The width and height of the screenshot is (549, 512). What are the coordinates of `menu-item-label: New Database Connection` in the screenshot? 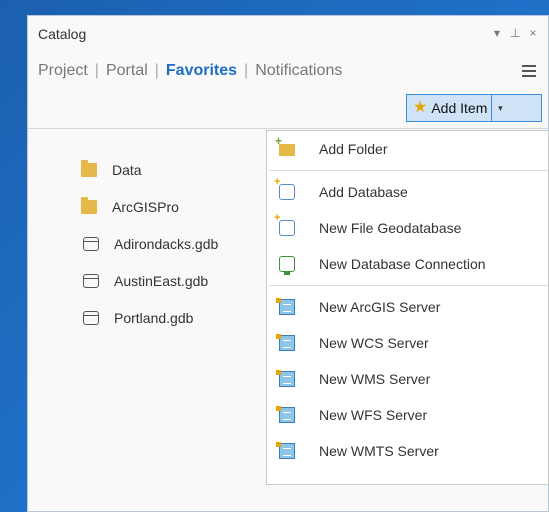 It's located at (402, 264).